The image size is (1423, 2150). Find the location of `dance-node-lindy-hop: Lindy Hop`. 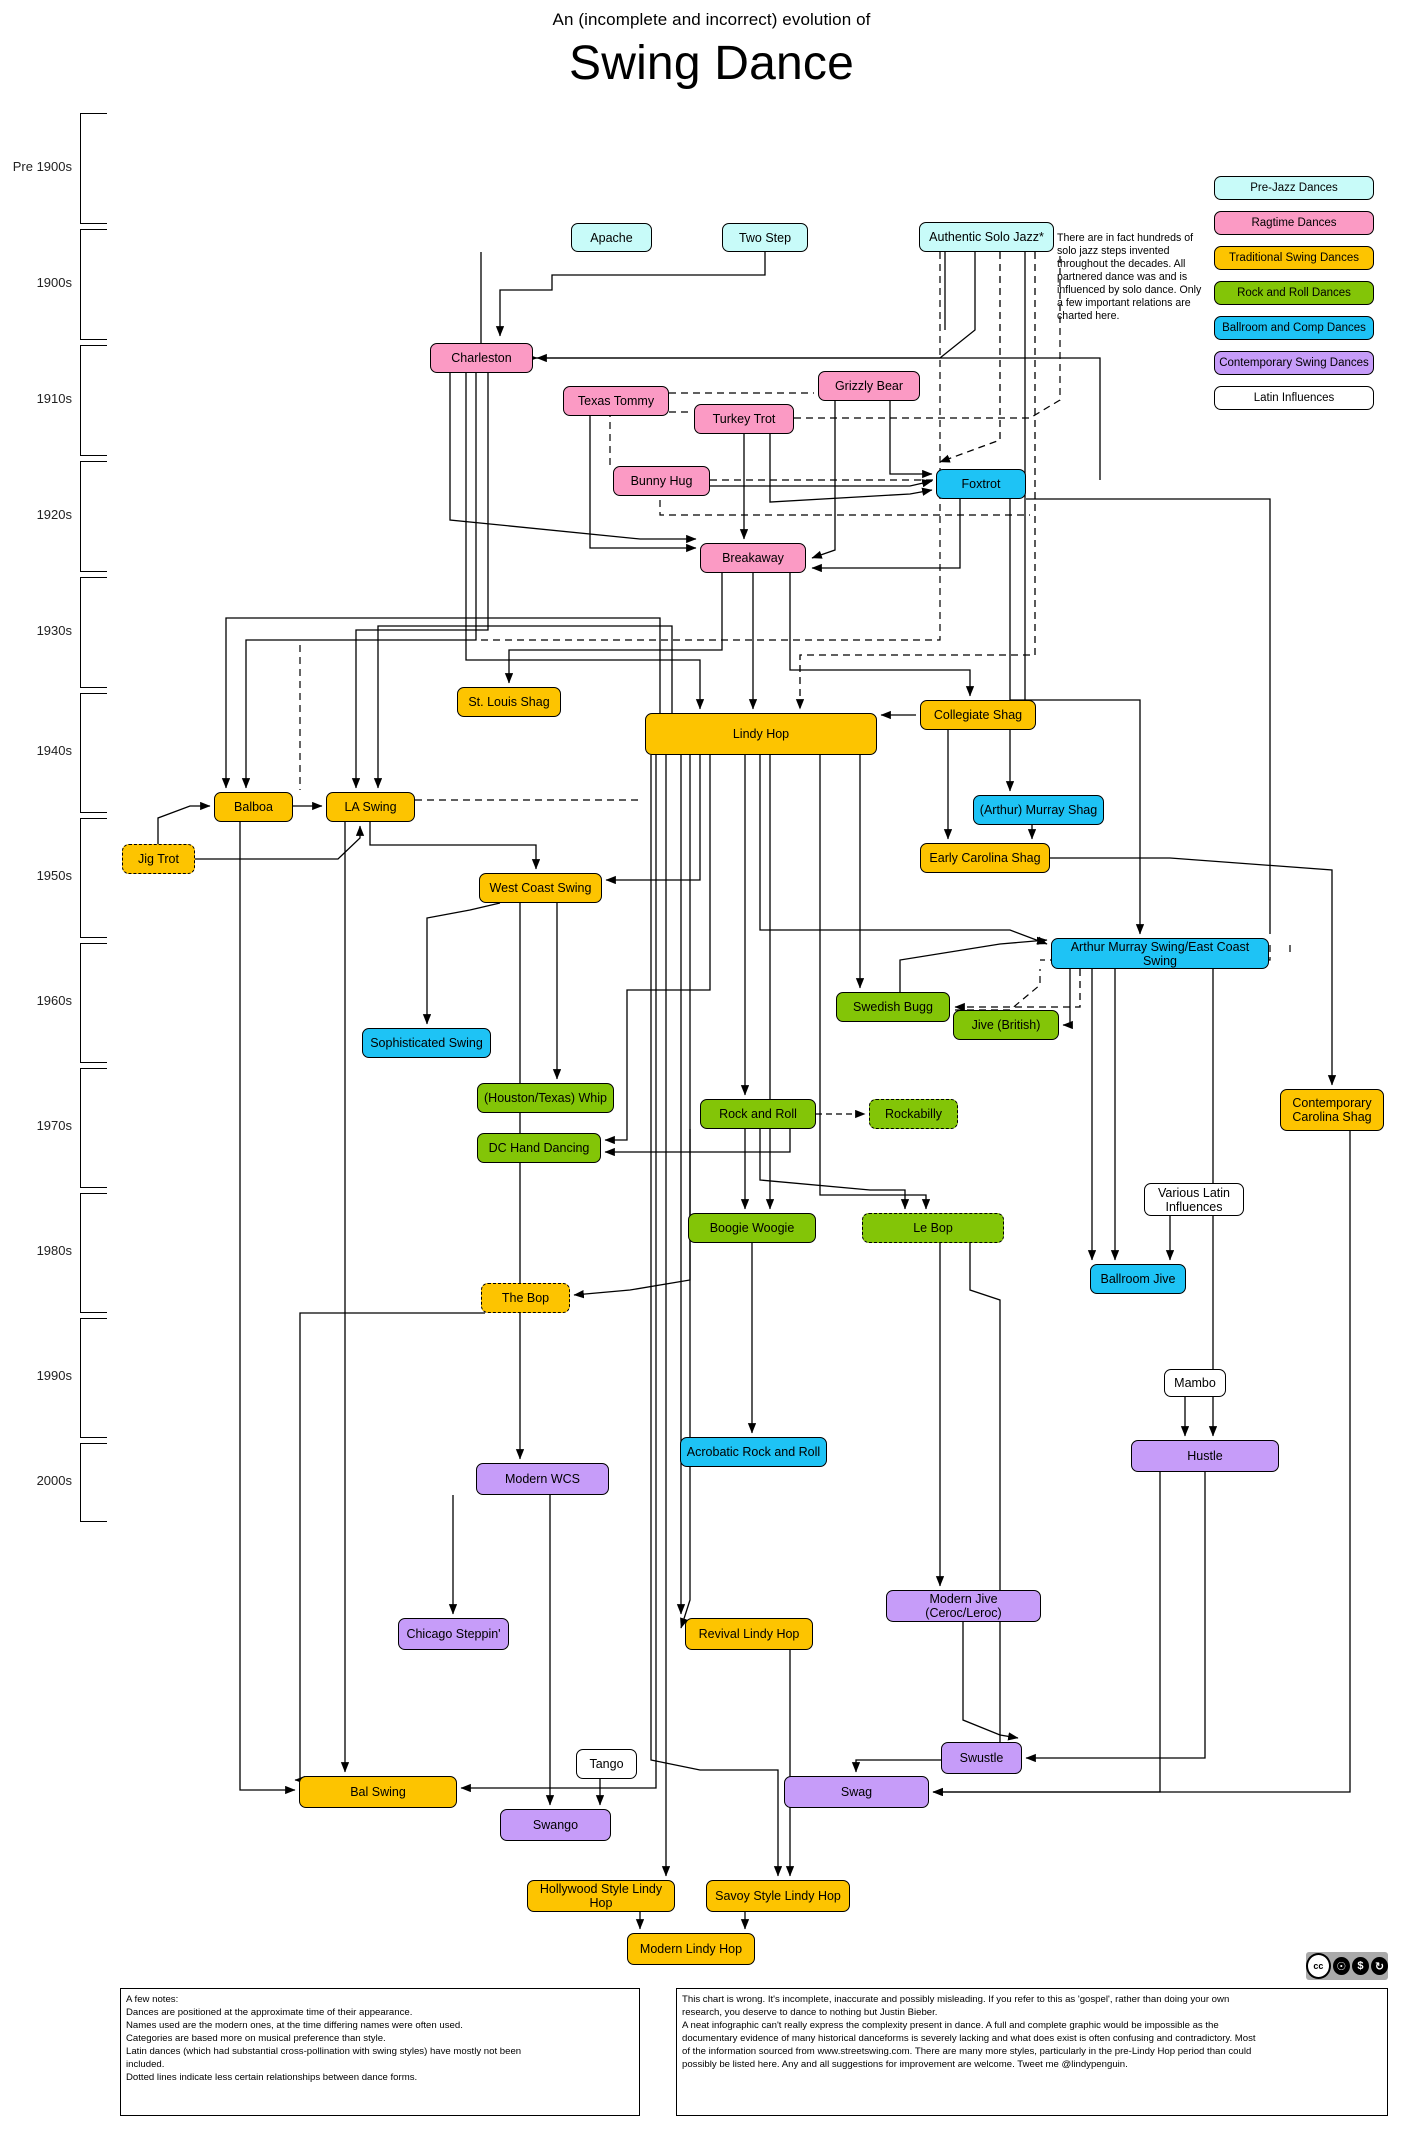

dance-node-lindy-hop: Lindy Hop is located at coordinates (761, 734).